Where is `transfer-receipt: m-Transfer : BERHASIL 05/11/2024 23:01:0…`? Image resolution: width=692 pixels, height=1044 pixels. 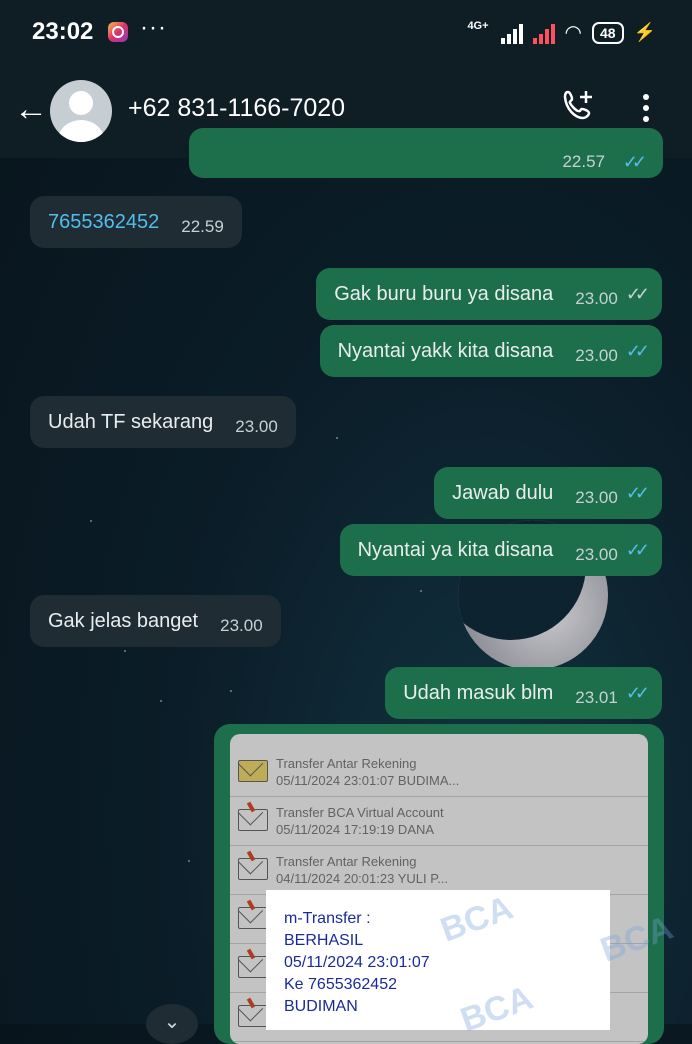
transfer-receipt: m-Transfer : BERHASIL 05/11/2024 23:01:0… is located at coordinates (438, 960).